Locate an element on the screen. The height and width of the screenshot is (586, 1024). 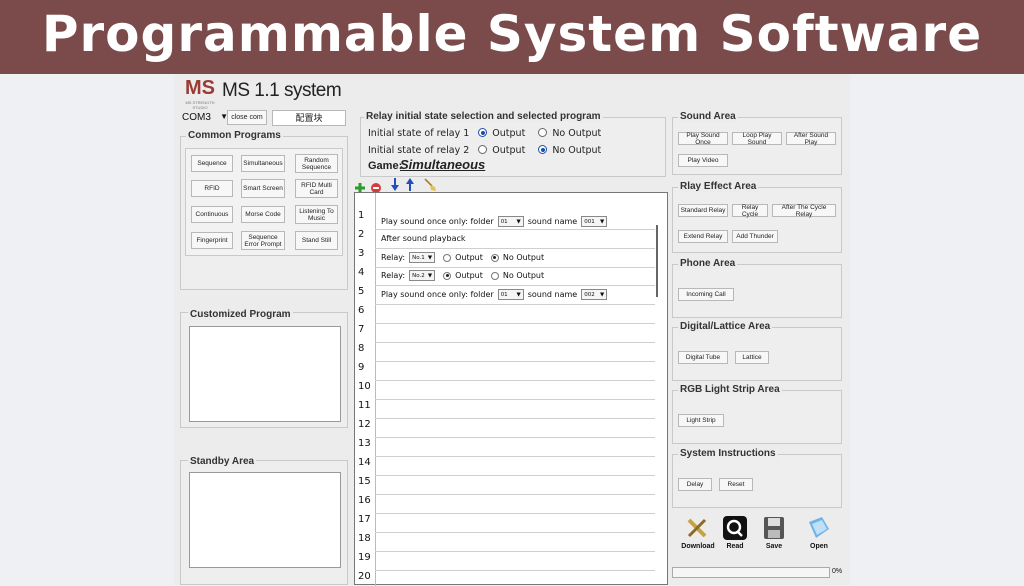
extend-relay-button: Extend Relay is located at coordinates (703, 236).